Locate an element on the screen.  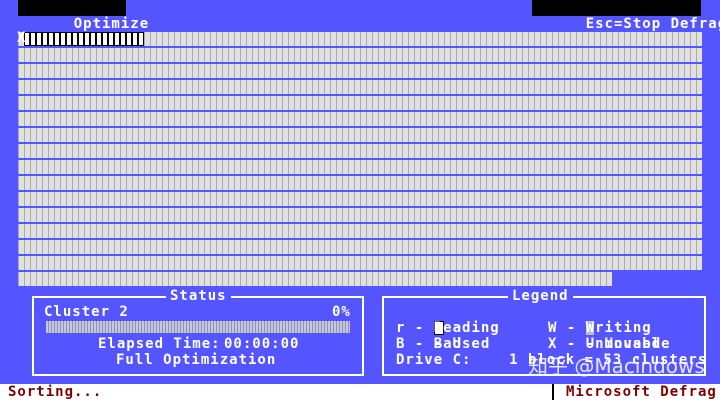
current-cluster-marker: X is located at coordinates (21, 38).